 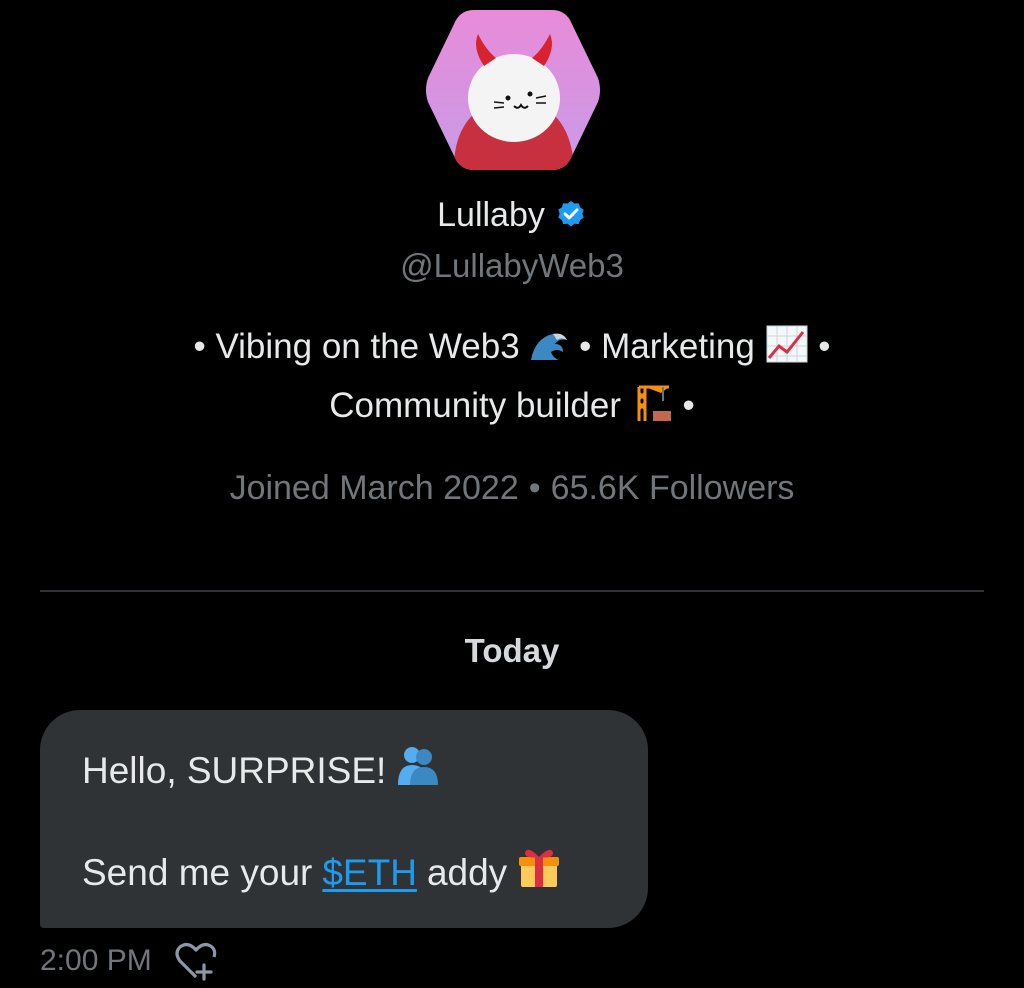 I want to click on message-text-suffix: addy, so click(x=467, y=872).